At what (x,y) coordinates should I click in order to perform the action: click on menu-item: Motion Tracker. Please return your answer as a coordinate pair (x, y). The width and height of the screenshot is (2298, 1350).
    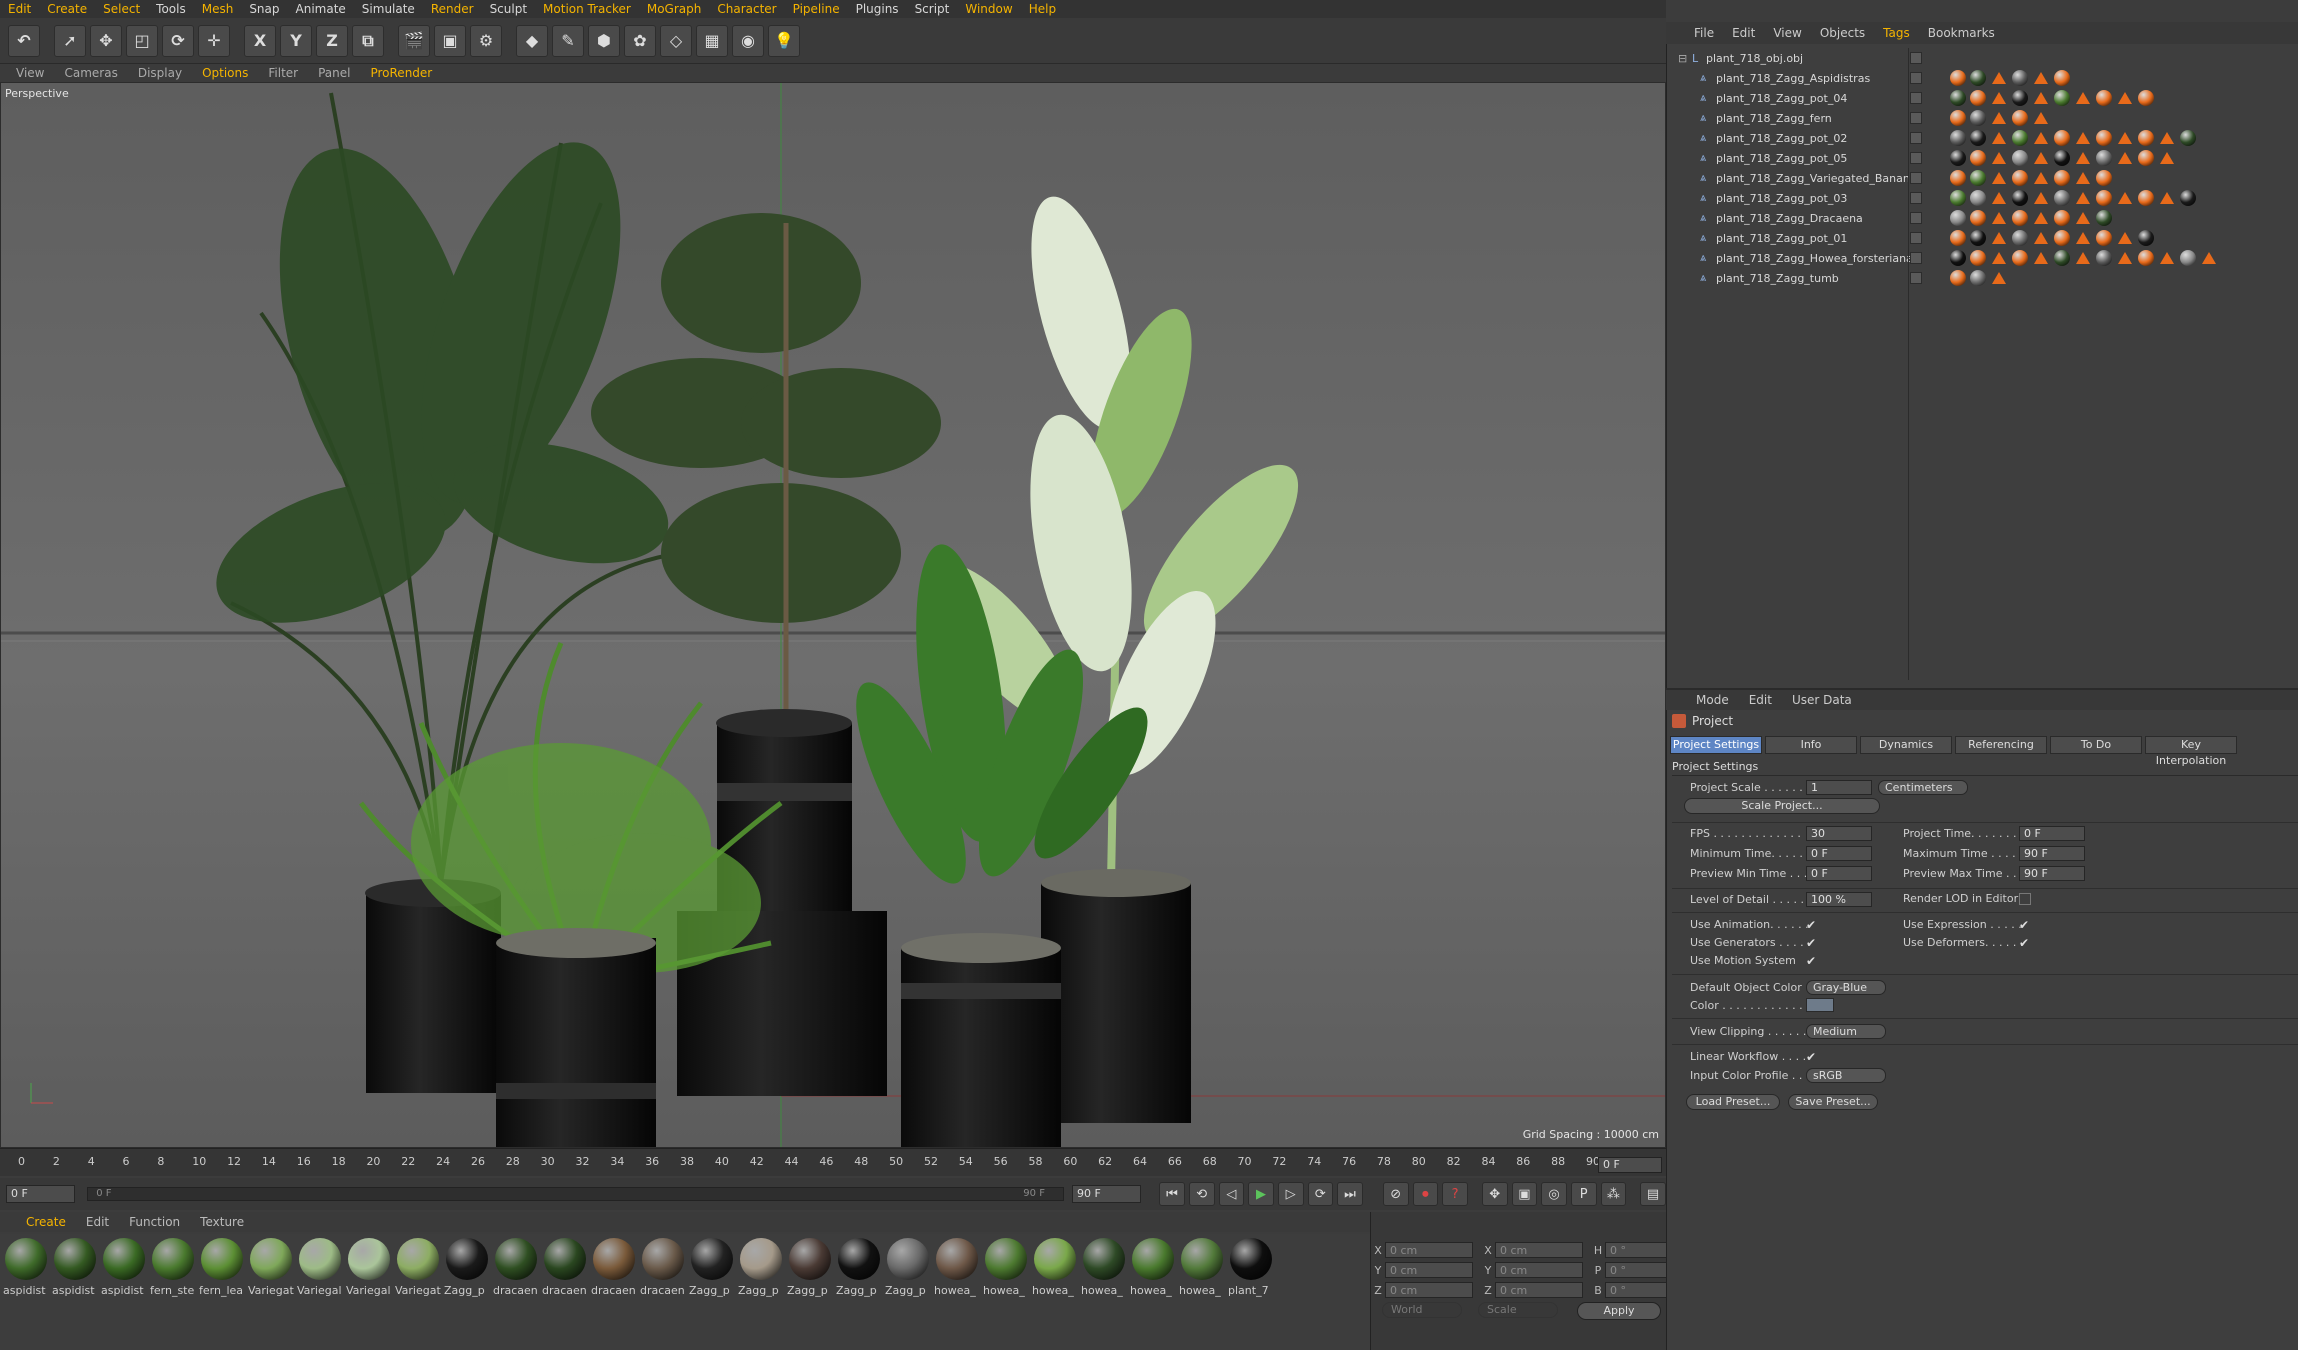
    Looking at the image, I should click on (587, 9).